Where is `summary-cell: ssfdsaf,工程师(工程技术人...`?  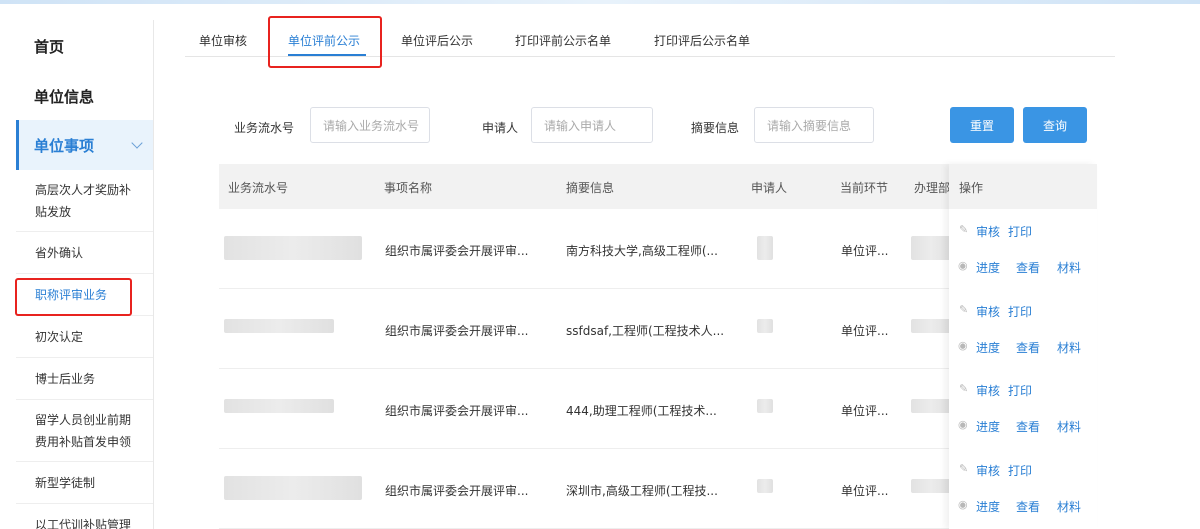
summary-cell: ssfdsaf,工程师(工程技术人... is located at coordinates (645, 331).